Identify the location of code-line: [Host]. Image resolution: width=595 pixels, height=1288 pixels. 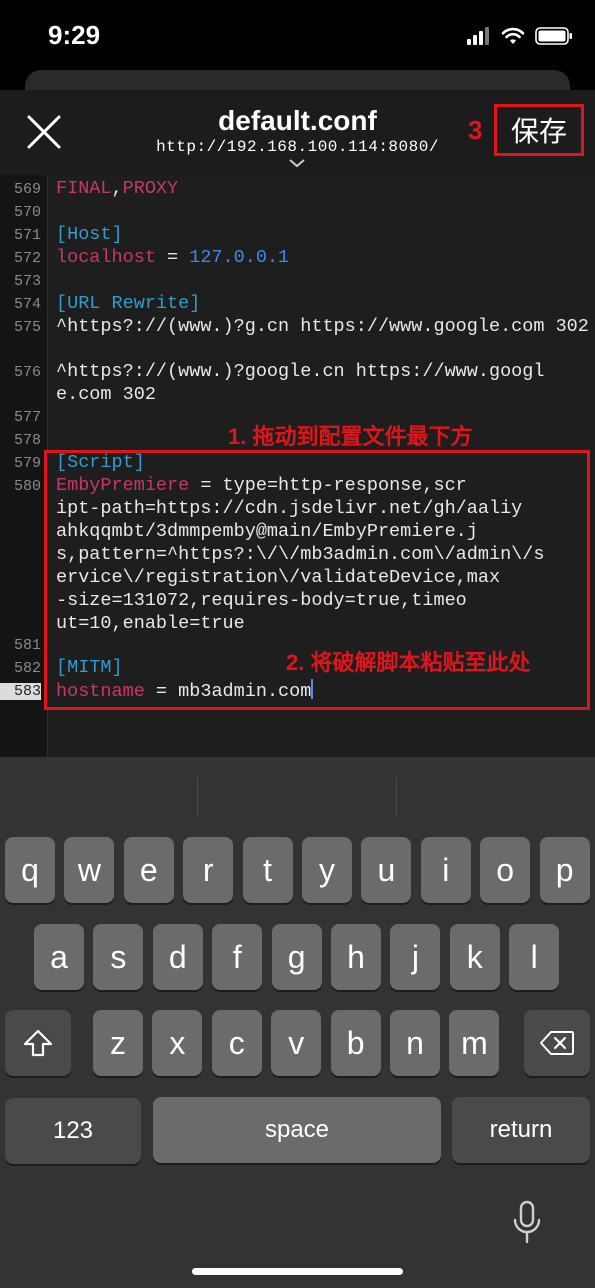
(89, 234).